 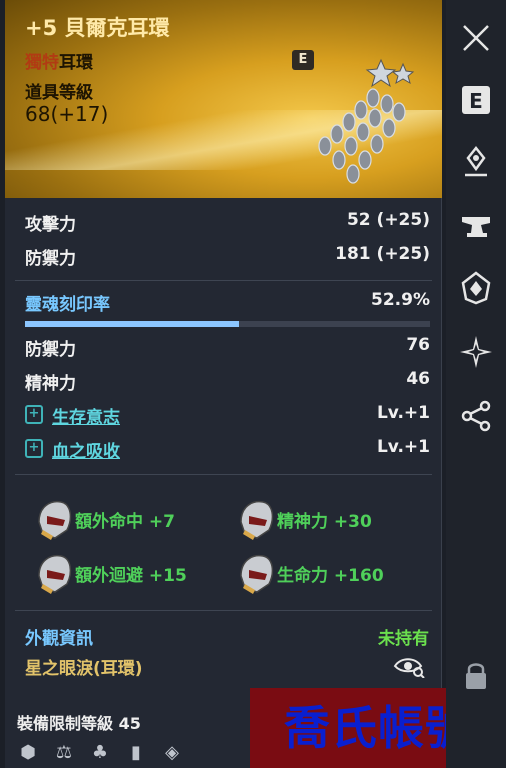 I want to click on starburst-icon, so click(x=476, y=352).